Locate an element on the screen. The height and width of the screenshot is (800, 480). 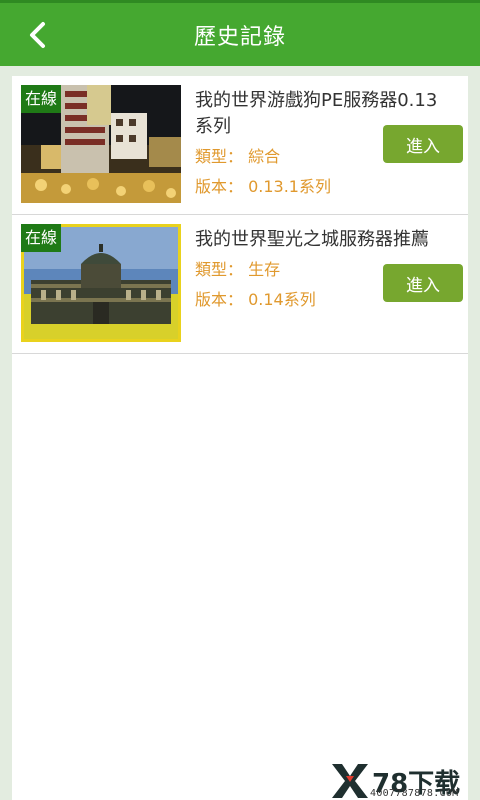
server-version: 版本： 0.13.1系列 is located at coordinates (263, 186).